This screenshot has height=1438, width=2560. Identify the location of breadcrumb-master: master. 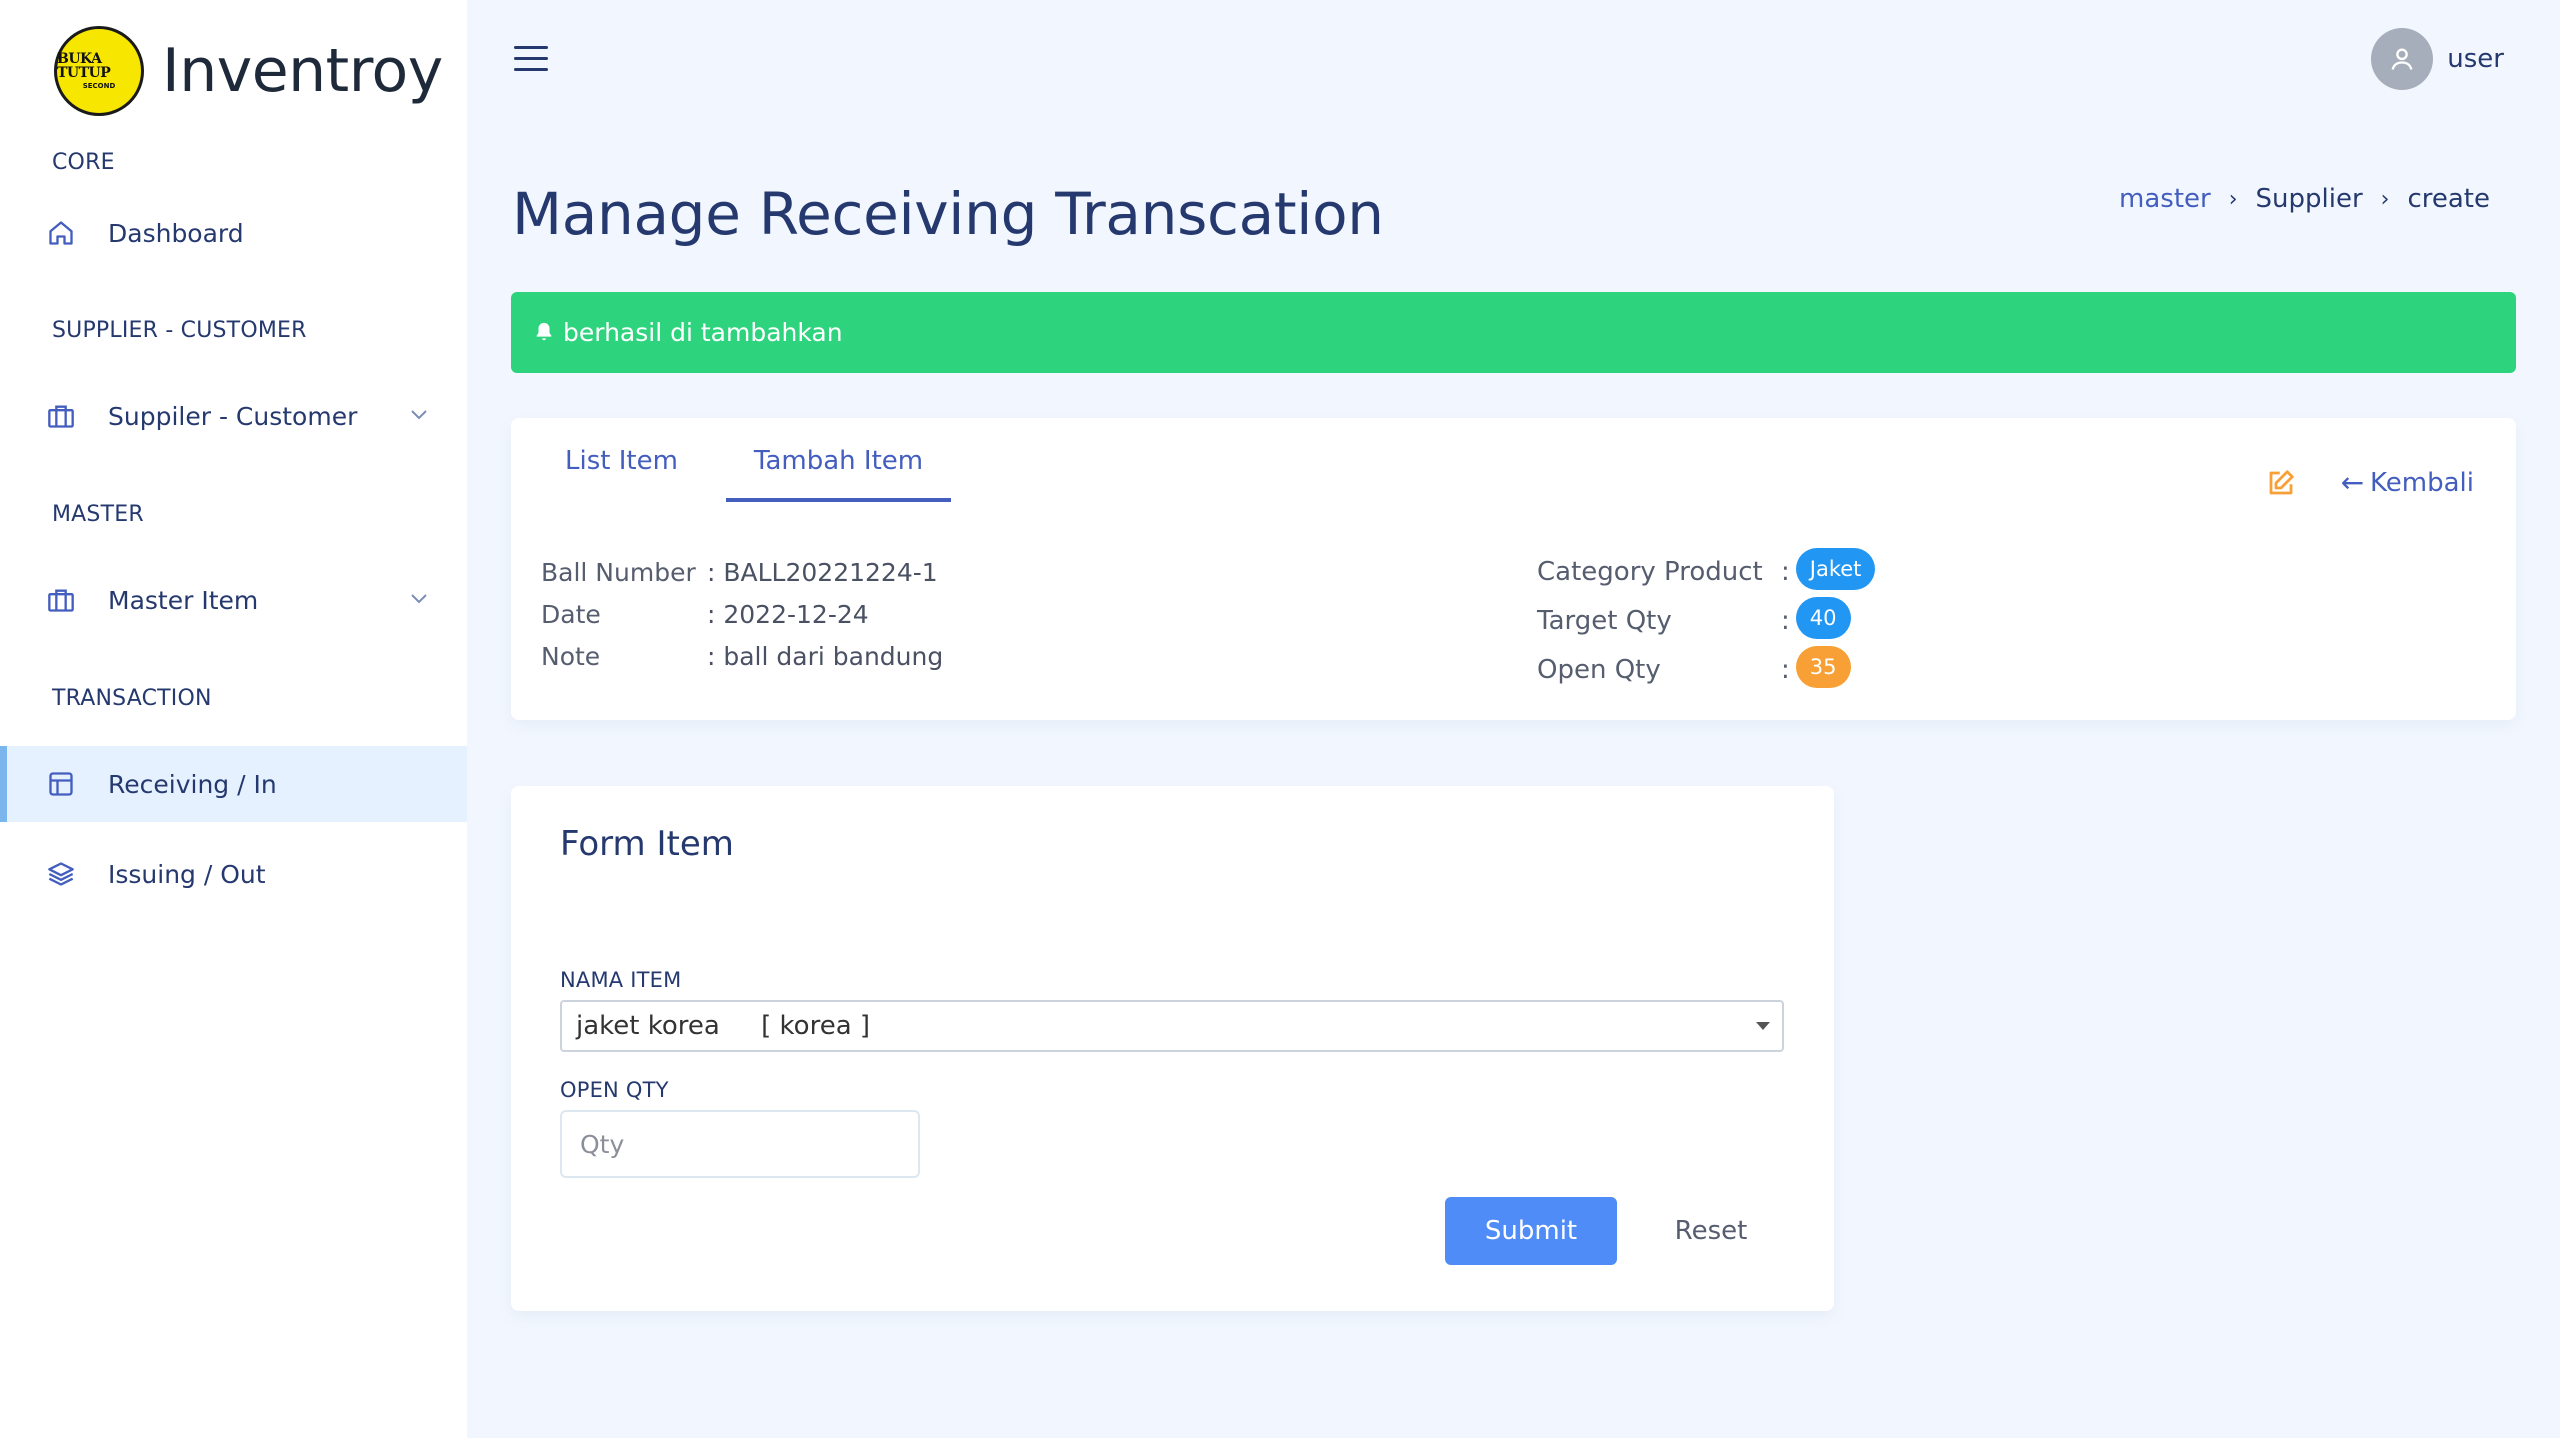
(2165, 199).